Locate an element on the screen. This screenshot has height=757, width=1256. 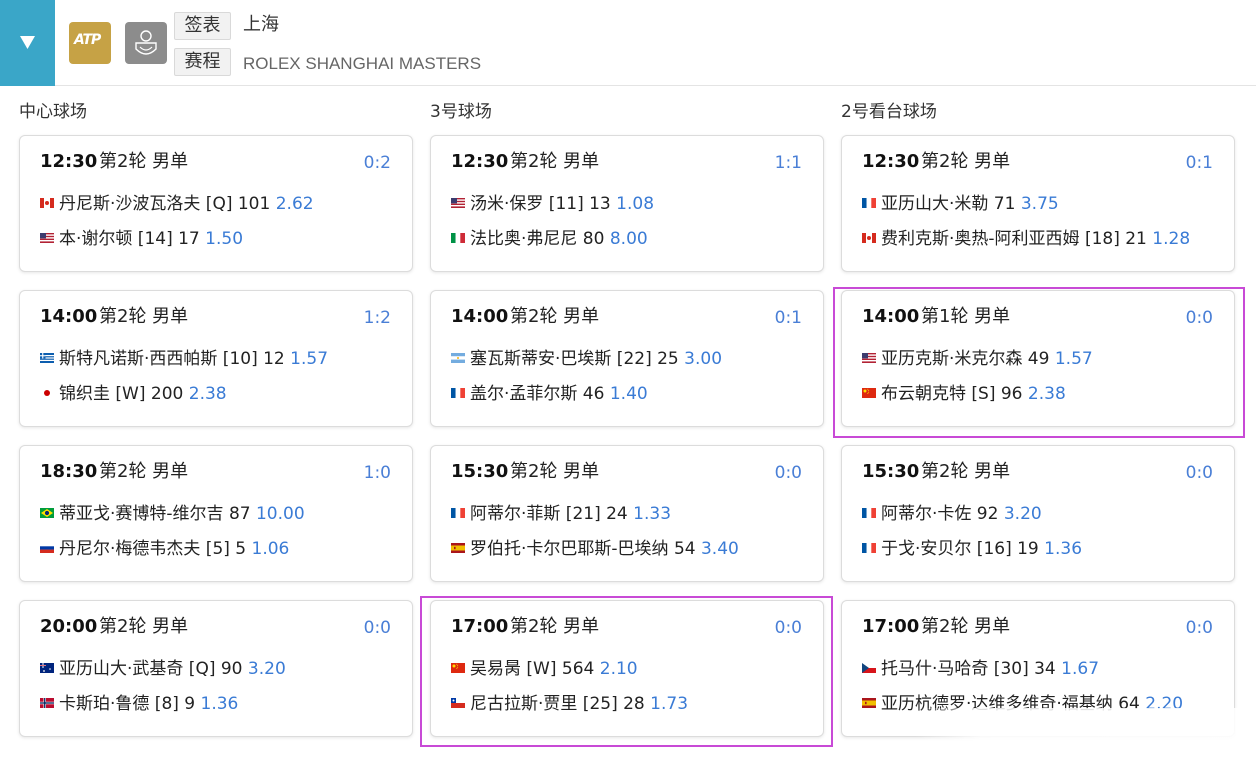
tournament-city: 上海 is located at coordinates (261, 24).